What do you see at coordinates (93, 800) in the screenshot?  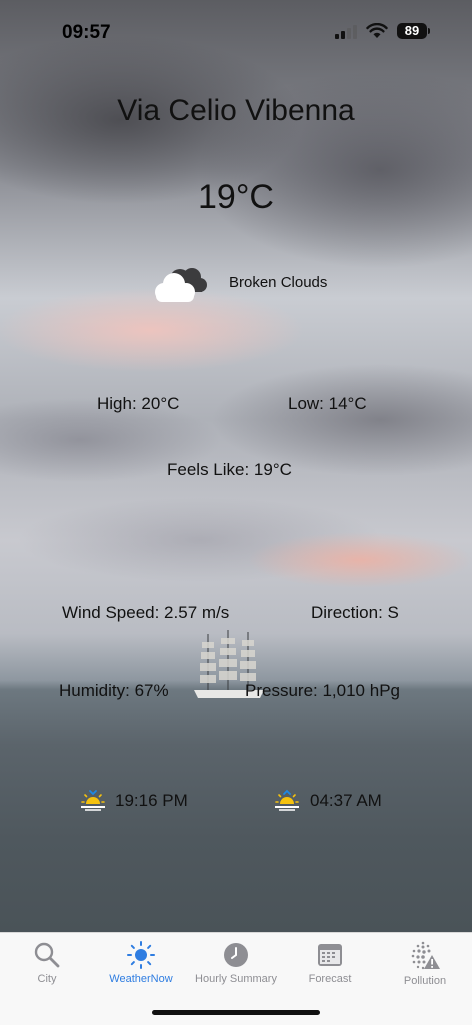 I see `sunset-icon` at bounding box center [93, 800].